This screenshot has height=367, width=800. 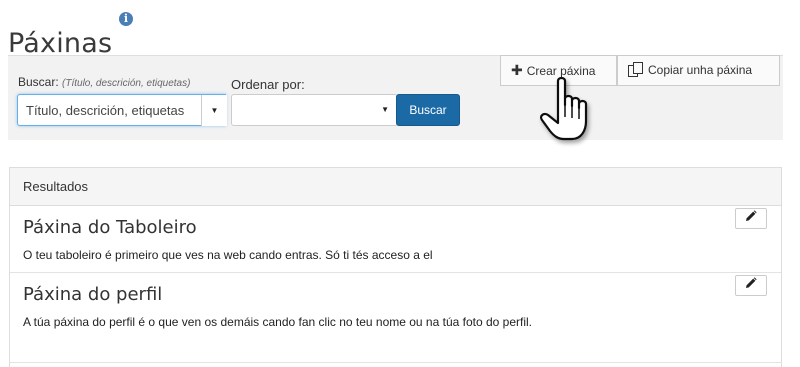 I want to click on search-label: Buscar: (Título, descrición, etiquetas), so click(x=104, y=82).